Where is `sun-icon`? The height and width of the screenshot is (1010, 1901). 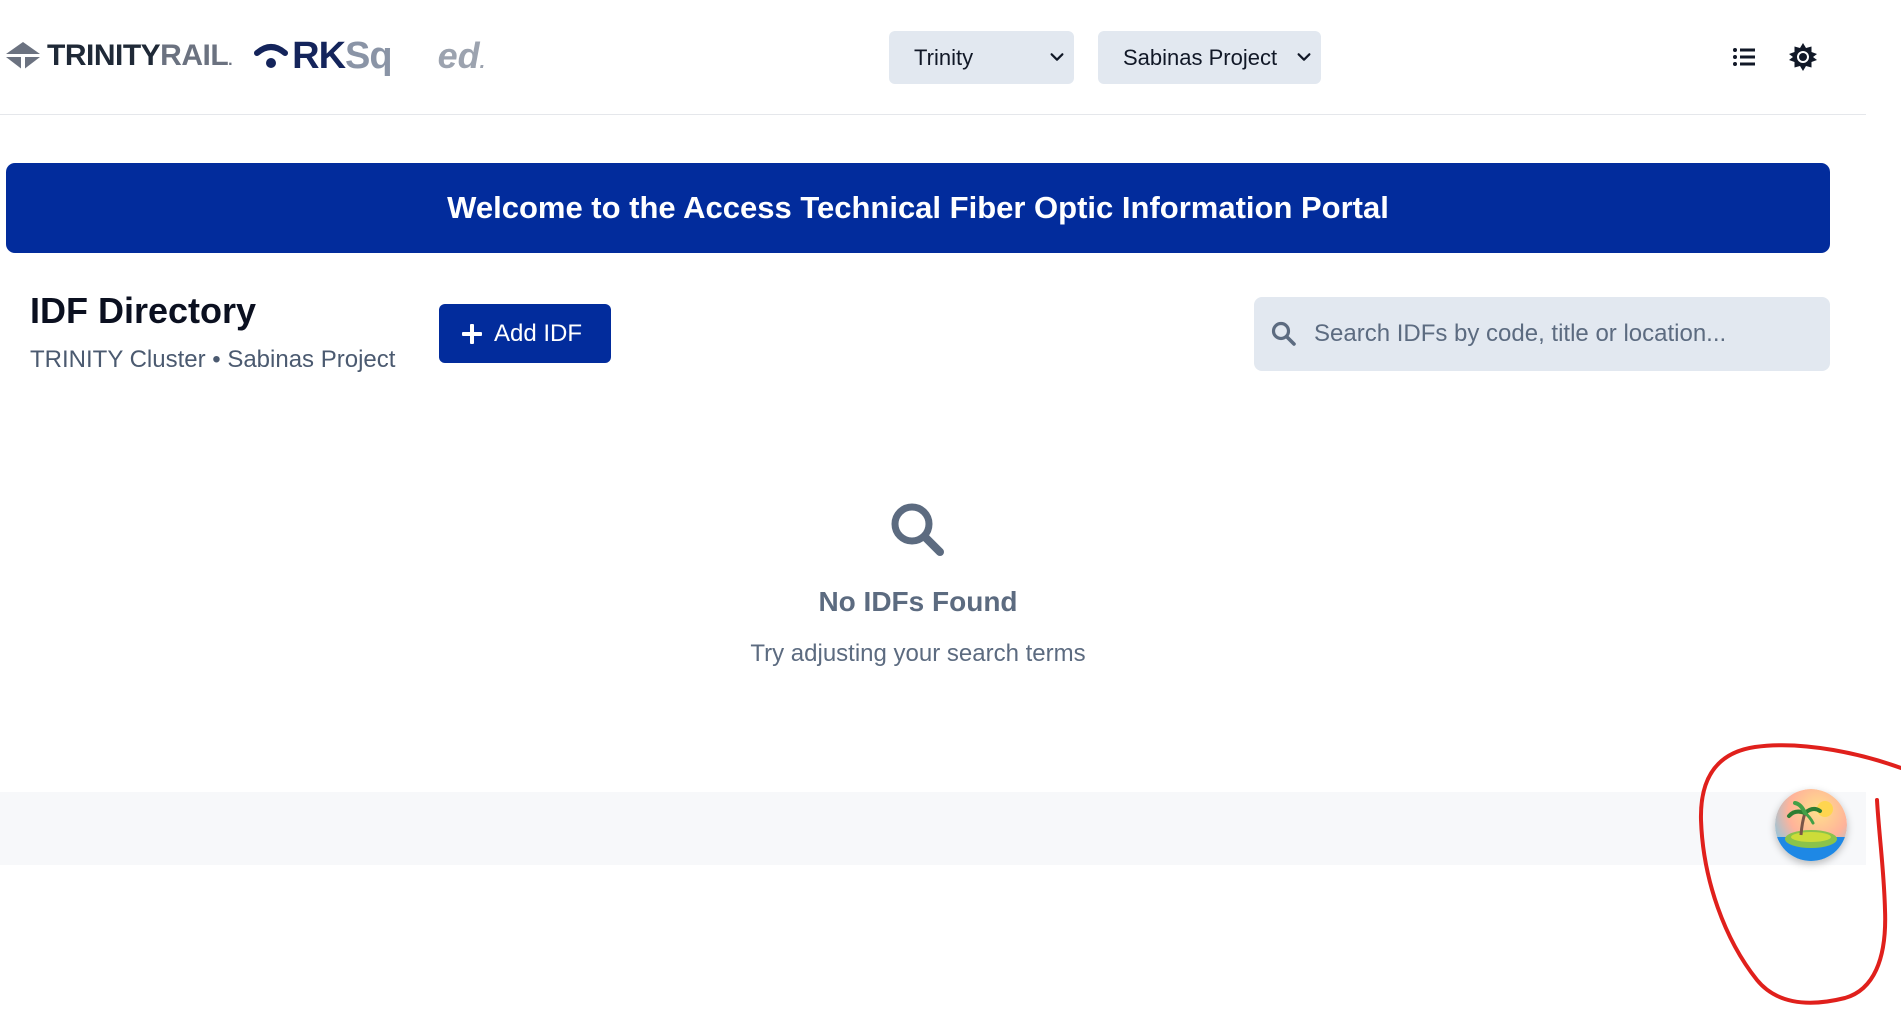
sun-icon is located at coordinates (1803, 57).